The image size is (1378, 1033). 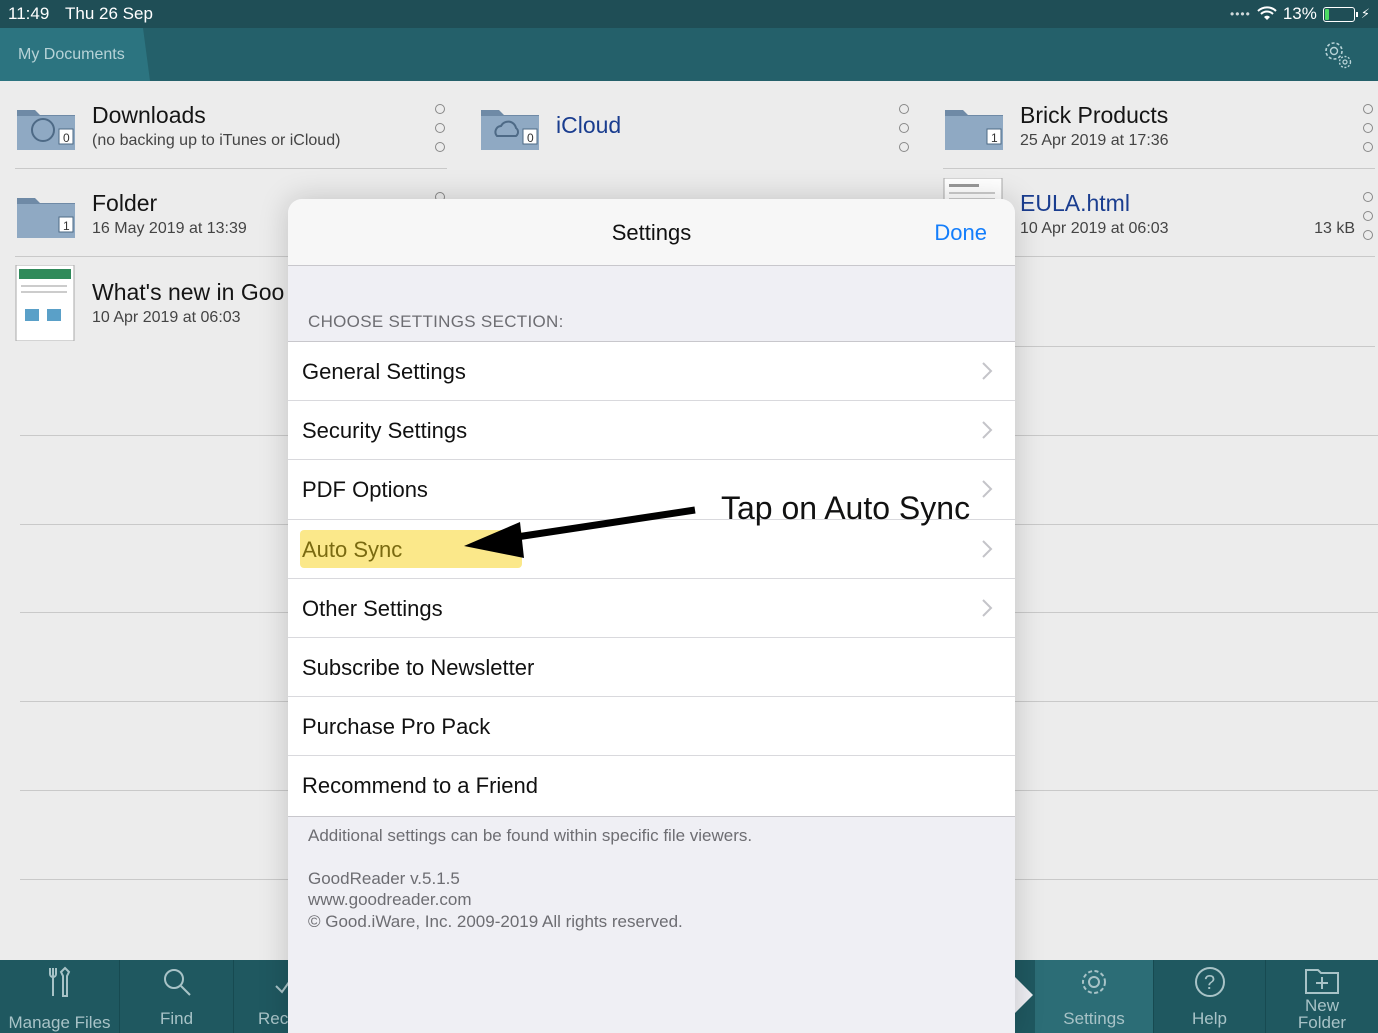 What do you see at coordinates (1322, 1014) in the screenshot?
I see `toolbar-label: New Folder` at bounding box center [1322, 1014].